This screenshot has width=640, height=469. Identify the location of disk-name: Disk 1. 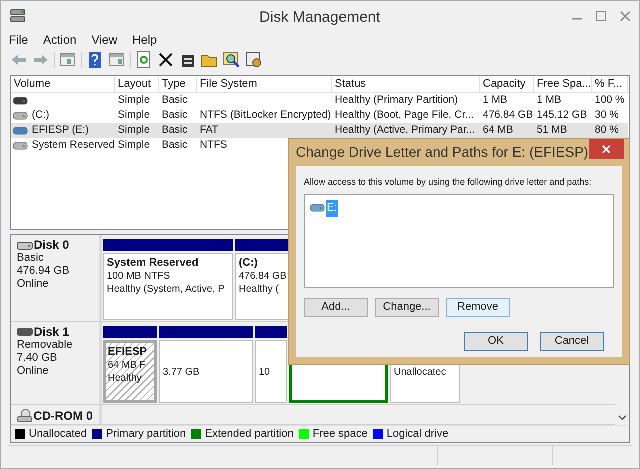
(52, 332).